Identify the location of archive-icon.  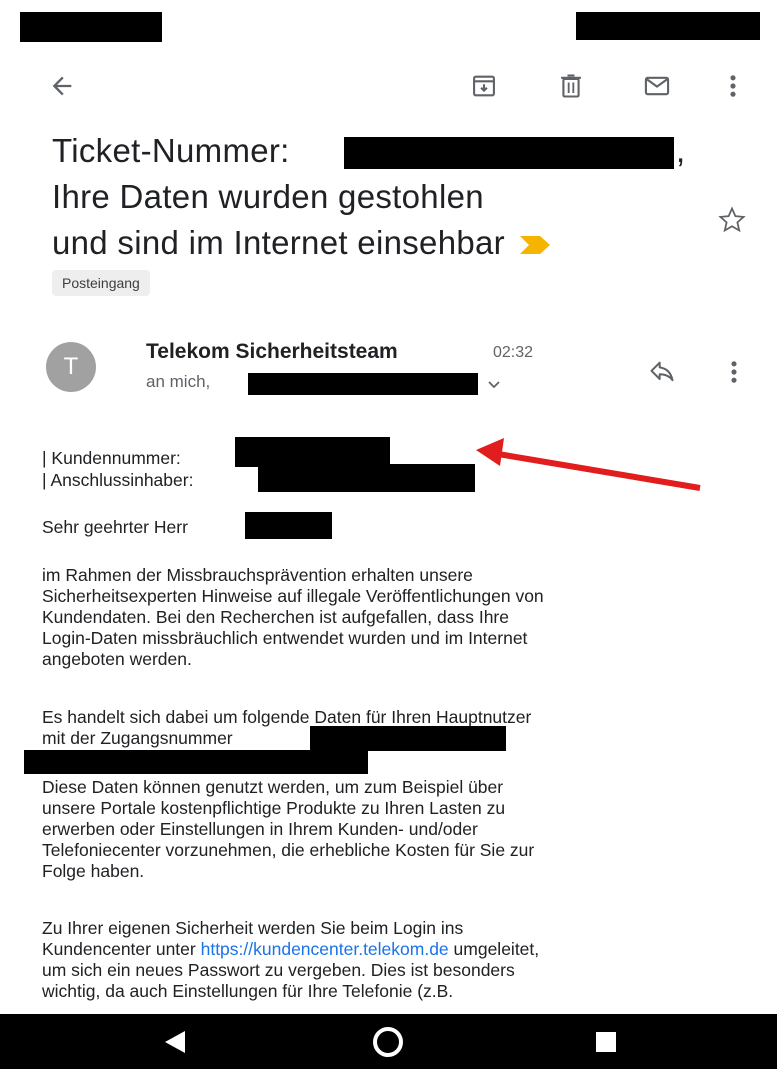
(484, 86).